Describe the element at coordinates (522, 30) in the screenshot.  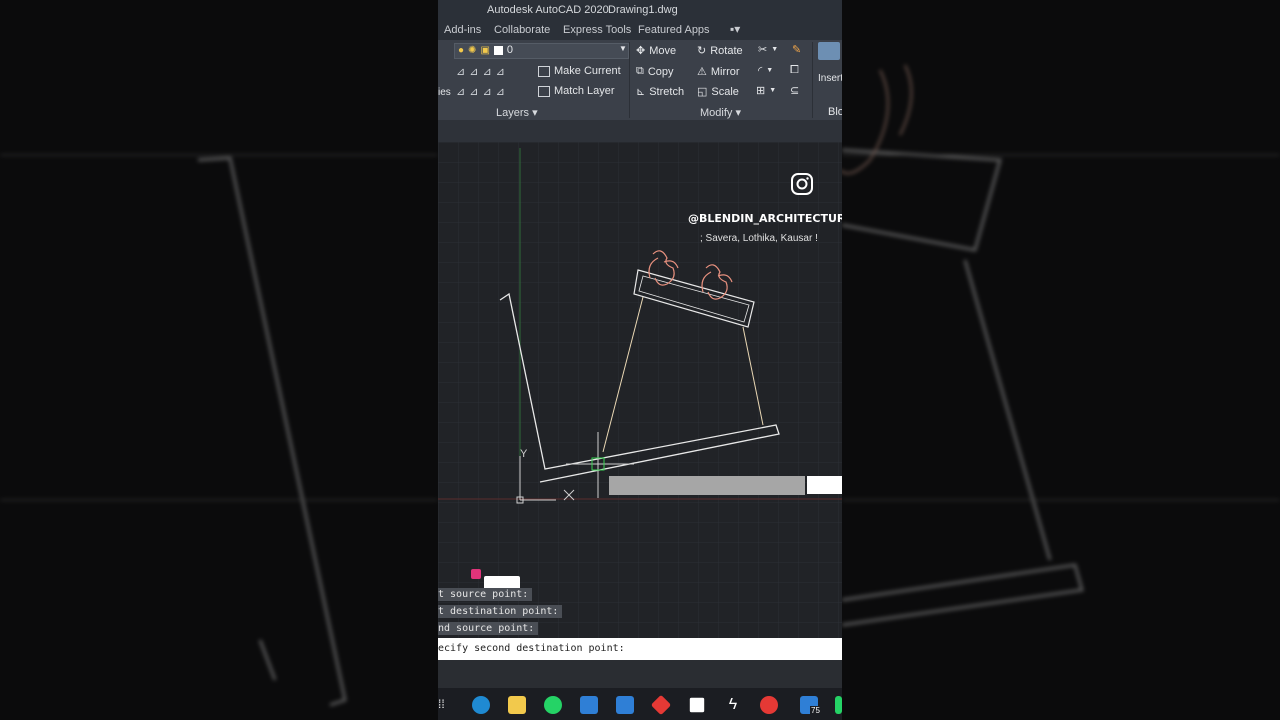
I see `menu-collaborate: Collaborate` at that location.